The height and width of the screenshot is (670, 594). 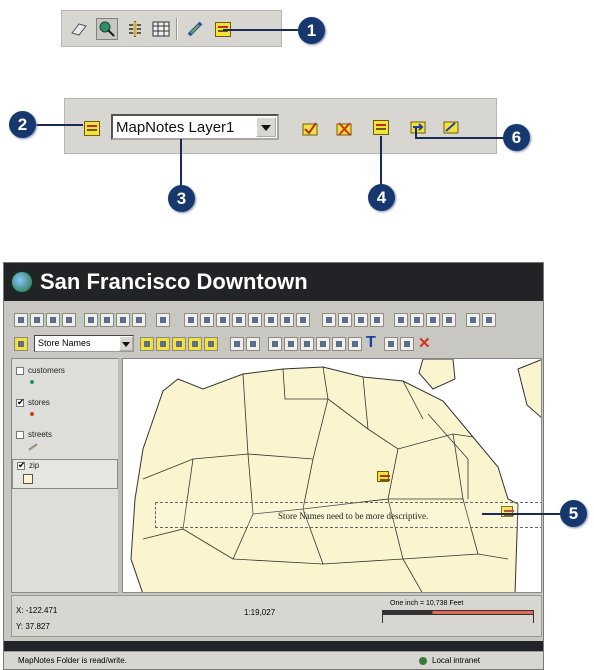 I want to click on polyline-icon, so click(x=323, y=344).